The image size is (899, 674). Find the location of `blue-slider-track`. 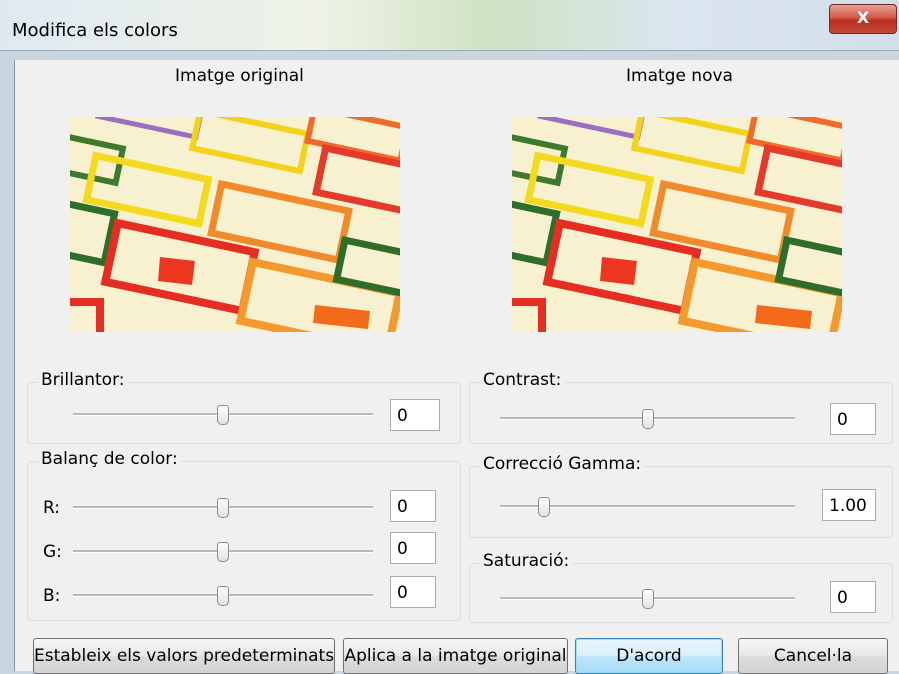

blue-slider-track is located at coordinates (223, 596).